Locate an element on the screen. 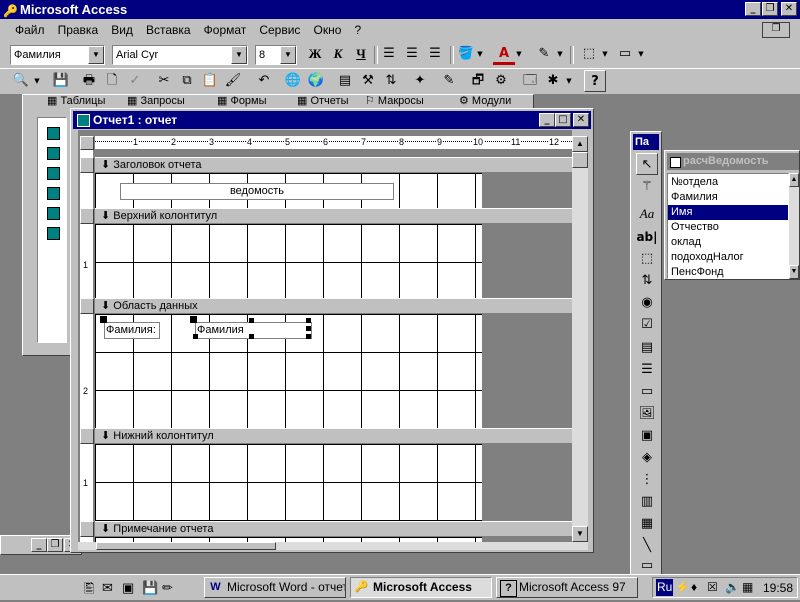 The width and height of the screenshot is (800, 602). section-bar-page-footer: ⬇ Нижний колонтитул is located at coordinates (333, 436).